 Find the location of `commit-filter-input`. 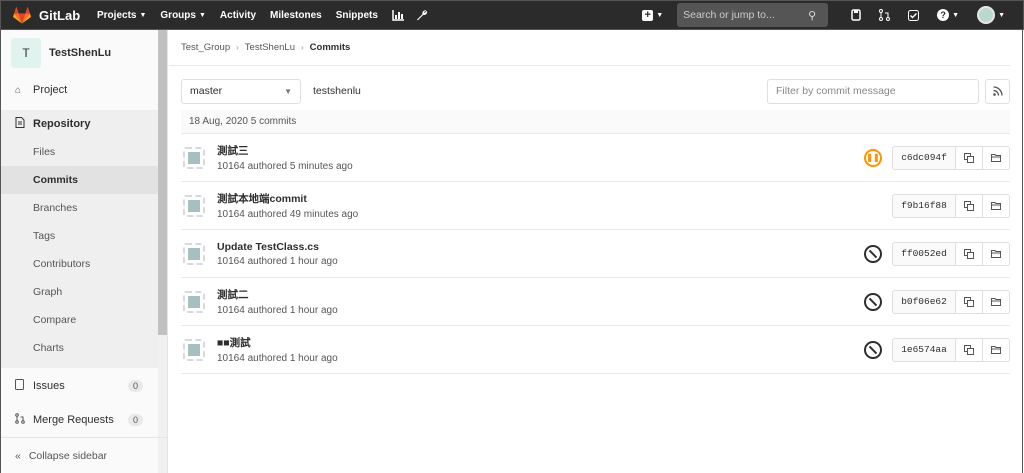

commit-filter-input is located at coordinates (873, 91).